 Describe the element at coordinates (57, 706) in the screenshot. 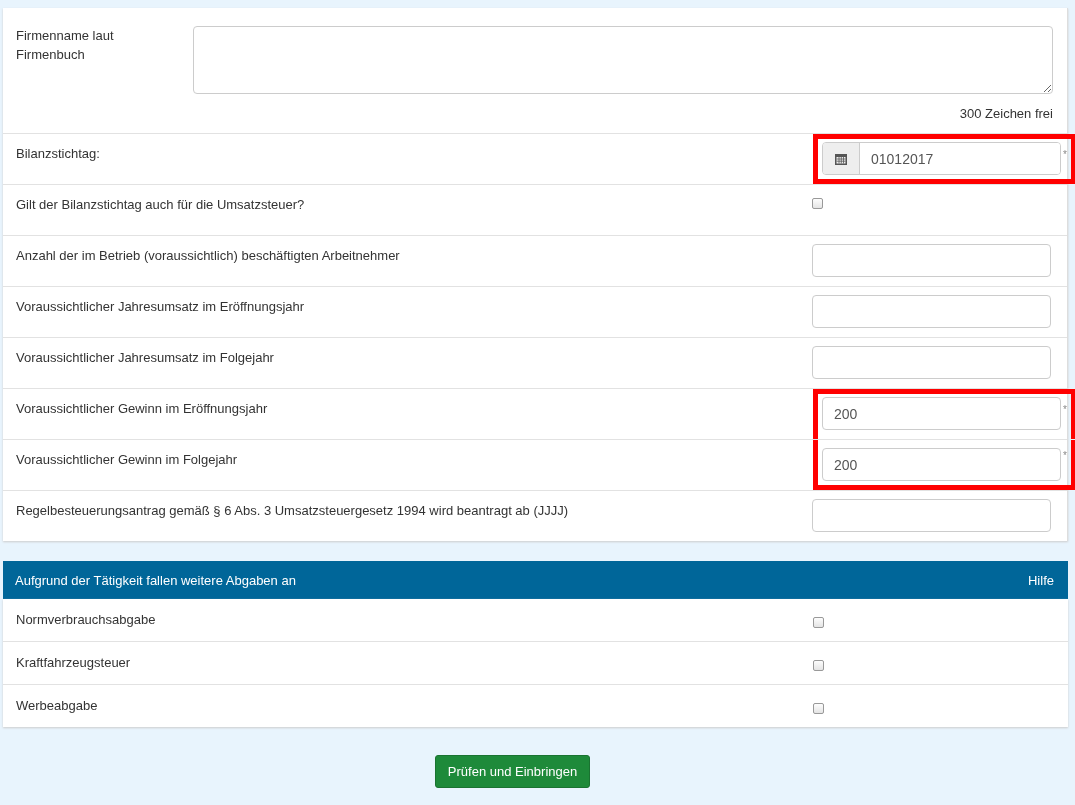

I see `field-label: Werbeabgabe` at that location.